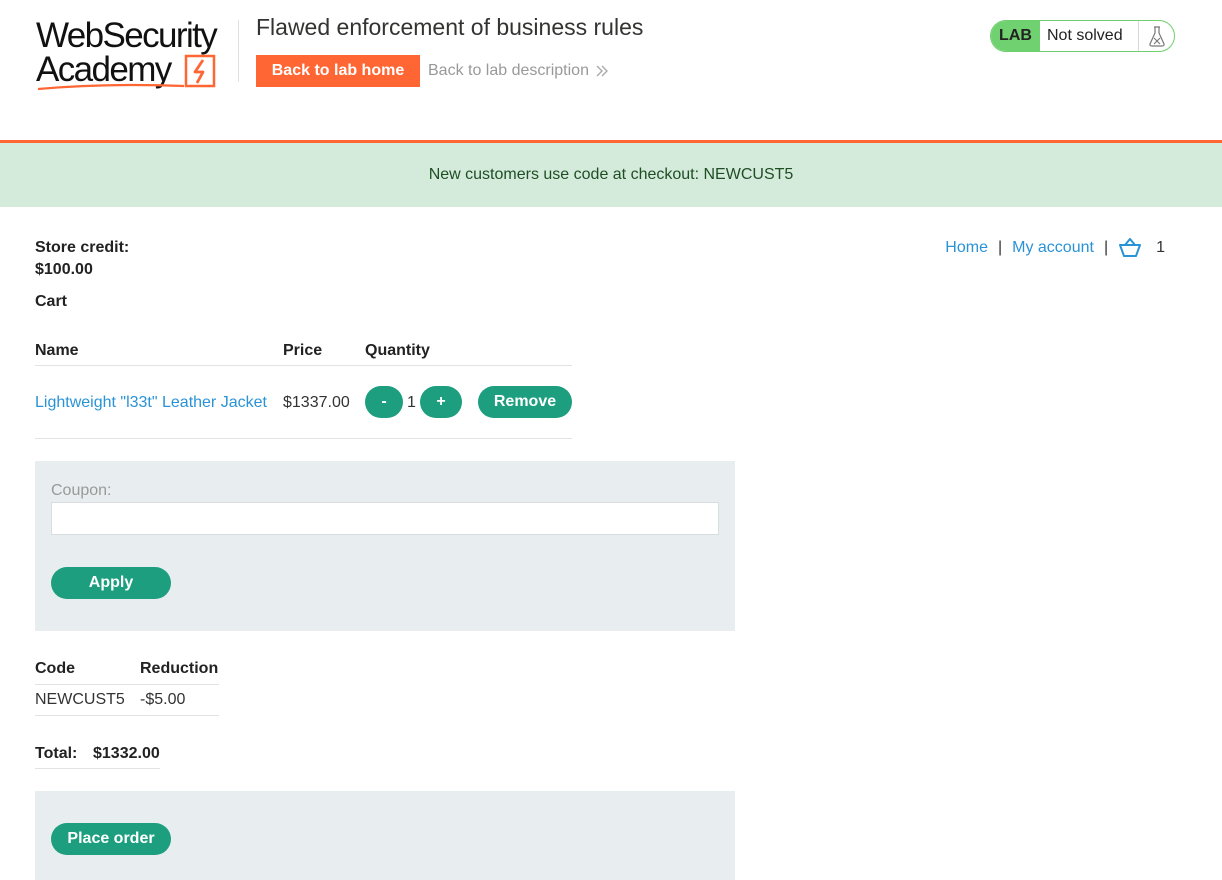 The width and height of the screenshot is (1222, 880). Describe the element at coordinates (602, 71) in the screenshot. I see `double-chevron-right-icon` at that location.